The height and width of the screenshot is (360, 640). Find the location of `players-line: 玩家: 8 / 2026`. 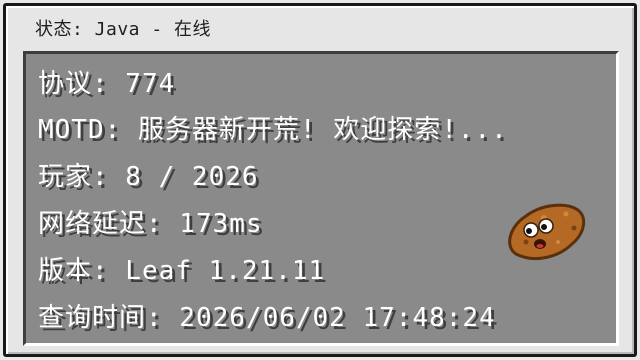

players-line: 玩家: 8 / 2026 is located at coordinates (148, 177).